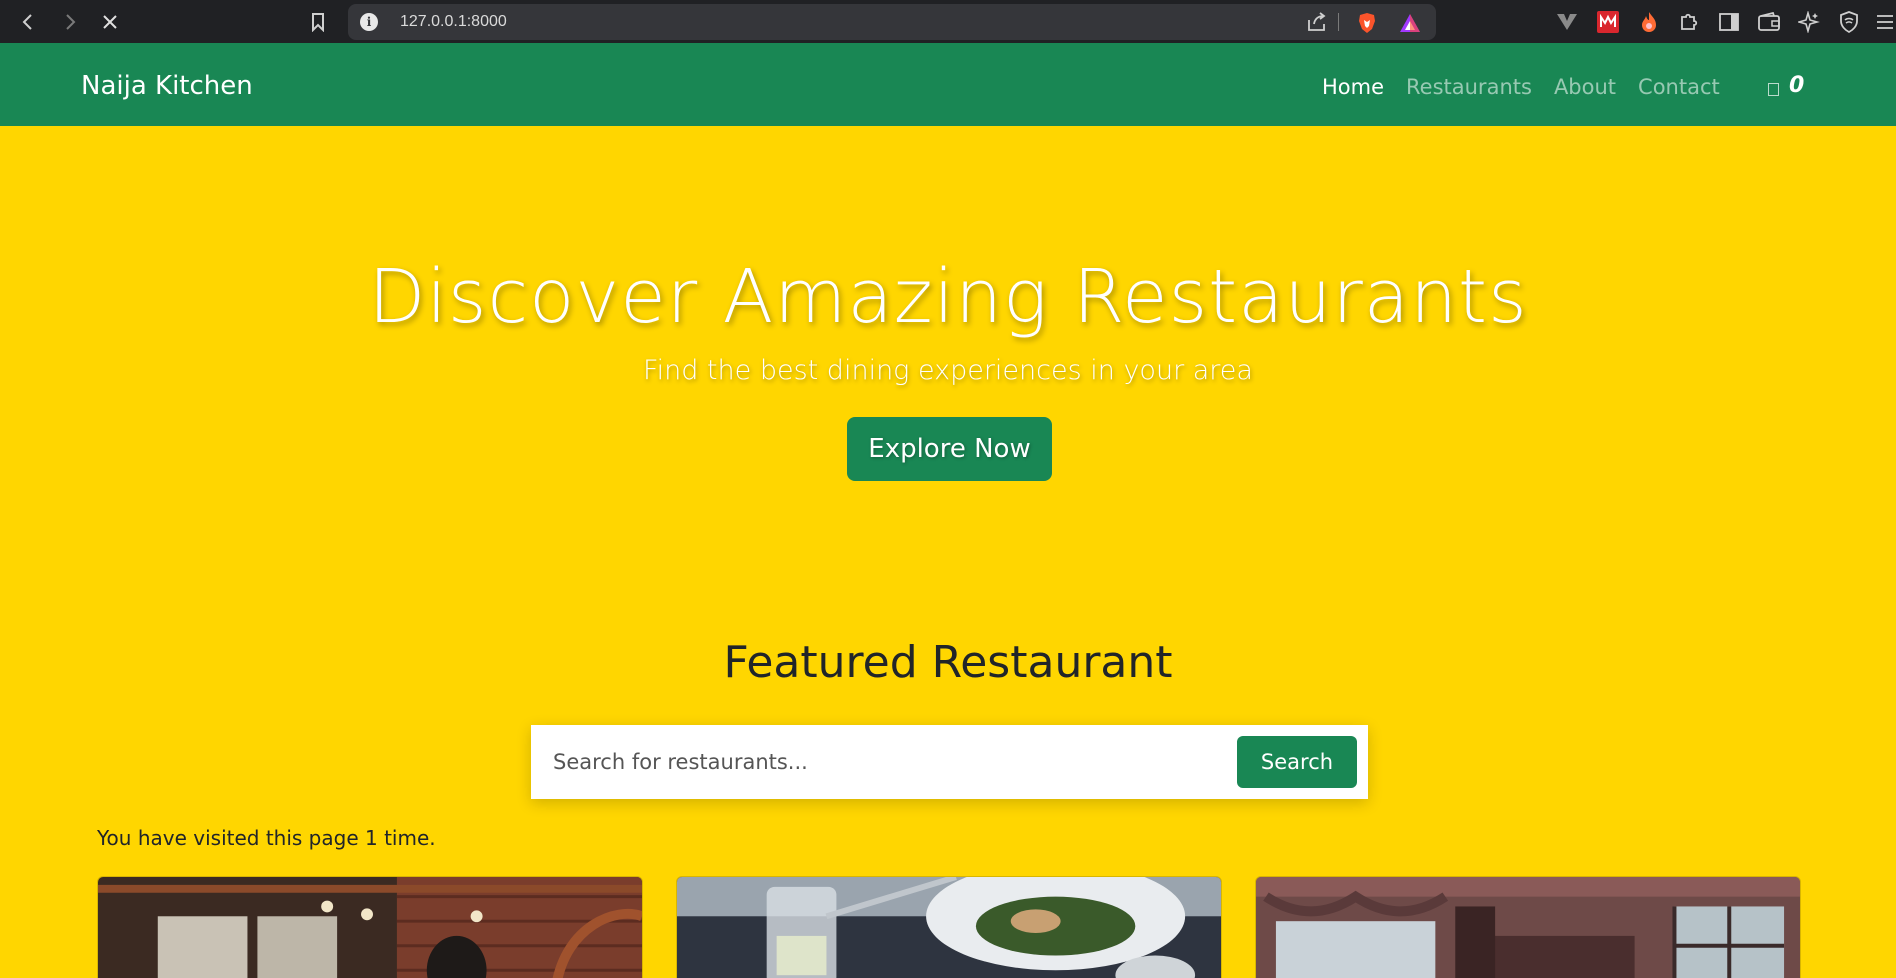 This screenshot has height=978, width=1896. I want to click on visit-counter-text: You have visited this page 1 time., so click(266, 838).